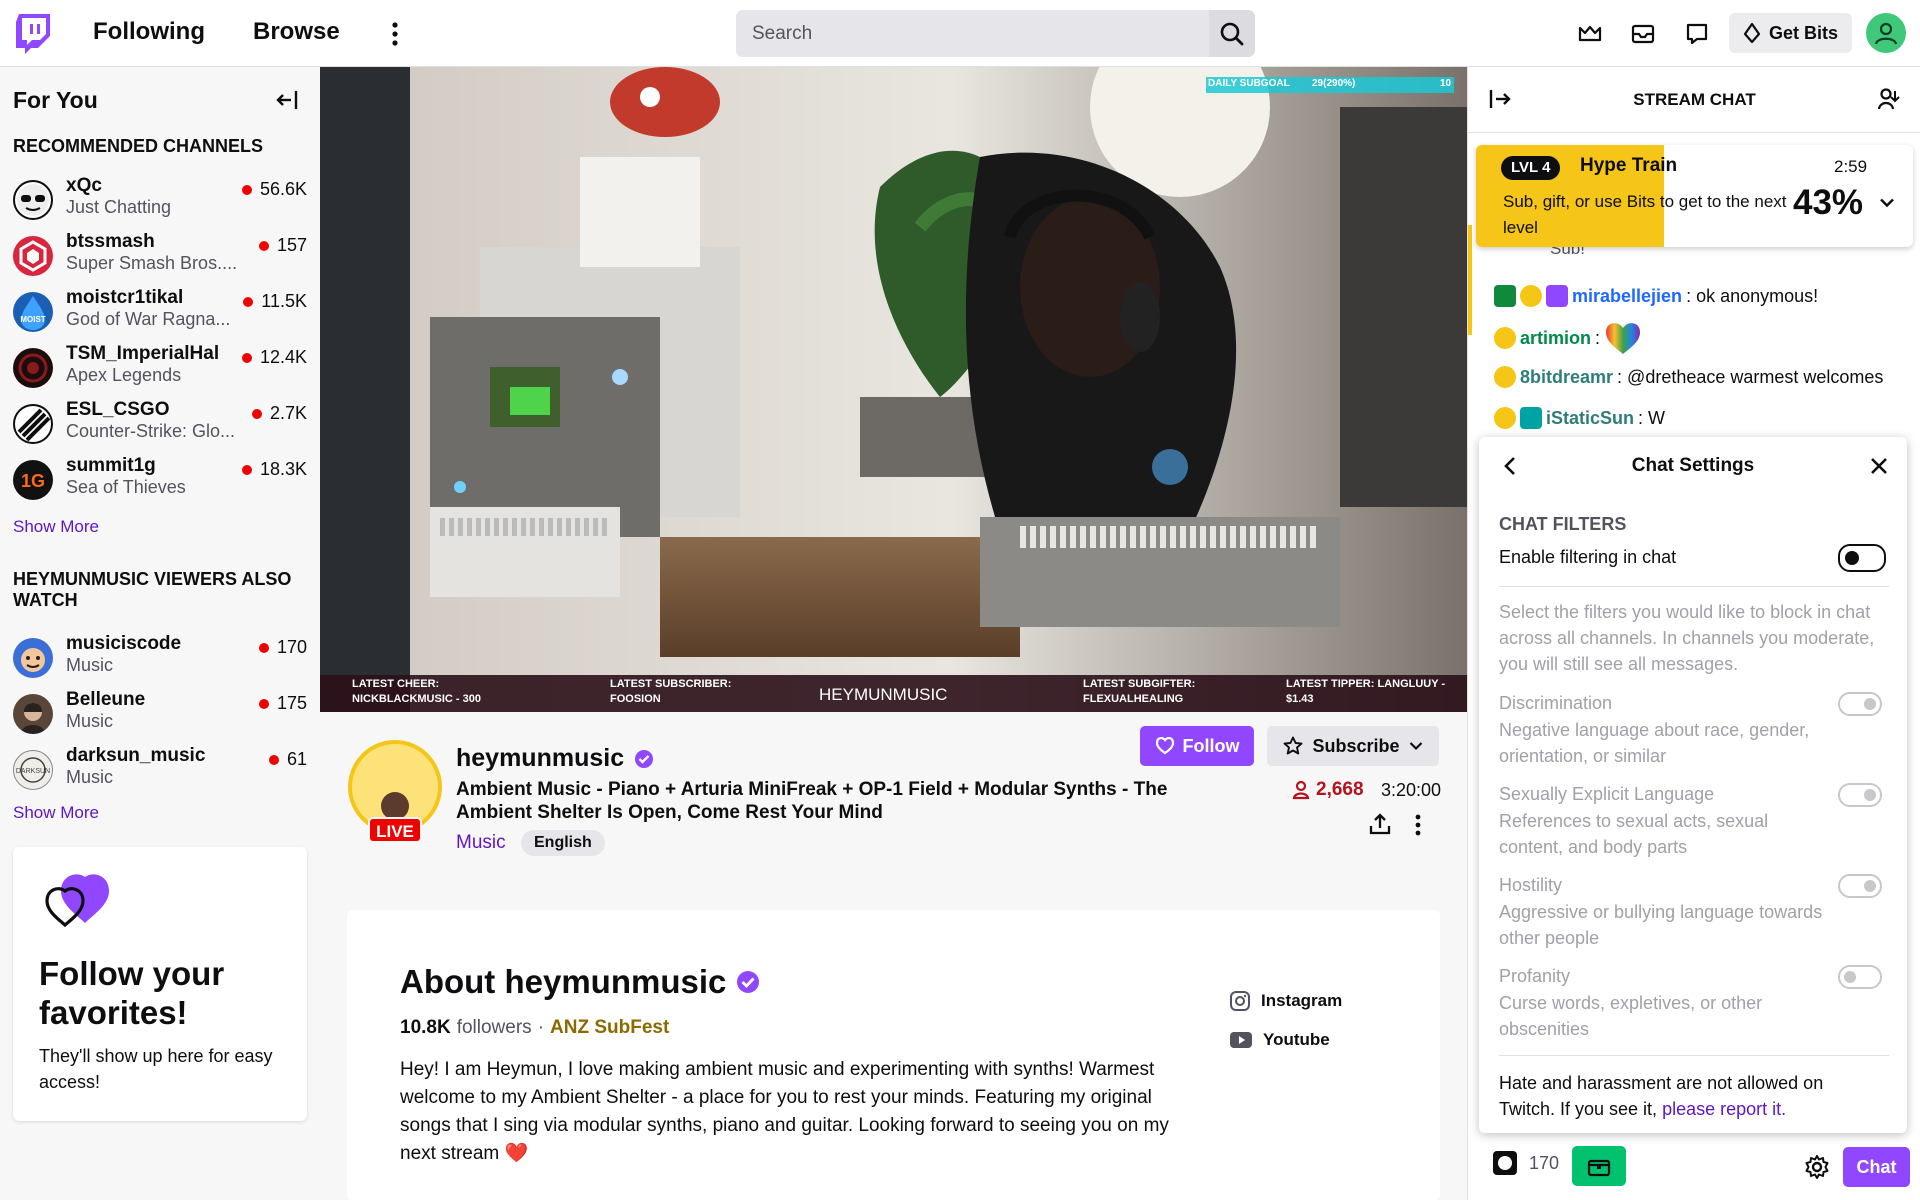 Image resolution: width=1920 pixels, height=1200 pixels. What do you see at coordinates (296, 32) in the screenshot?
I see `nav-browse: Browse` at bounding box center [296, 32].